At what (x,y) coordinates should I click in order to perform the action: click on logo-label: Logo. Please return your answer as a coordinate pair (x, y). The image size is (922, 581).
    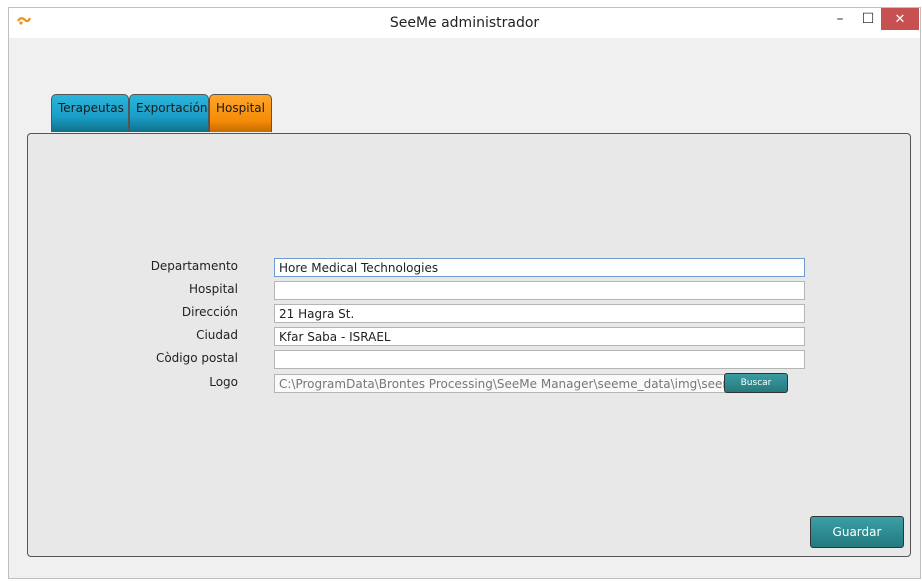
    Looking at the image, I should click on (223, 382).